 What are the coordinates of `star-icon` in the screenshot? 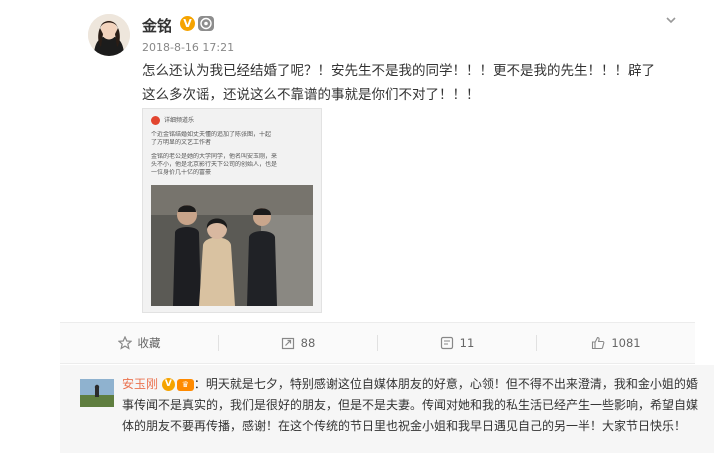 It's located at (124, 343).